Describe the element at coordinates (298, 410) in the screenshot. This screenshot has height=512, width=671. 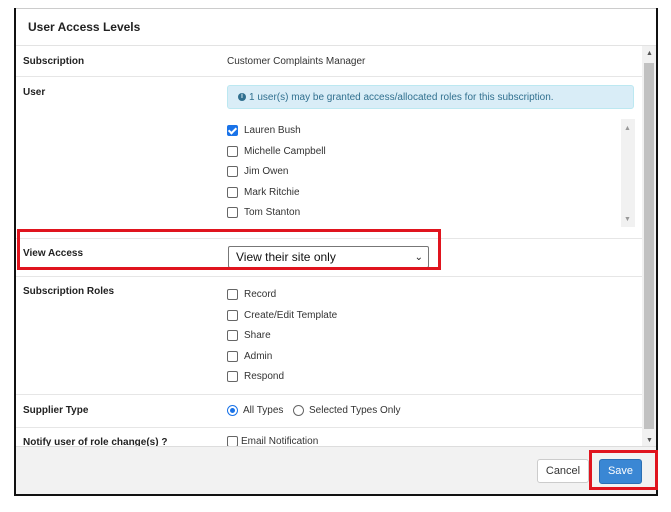
I see `selected-types-radio` at that location.